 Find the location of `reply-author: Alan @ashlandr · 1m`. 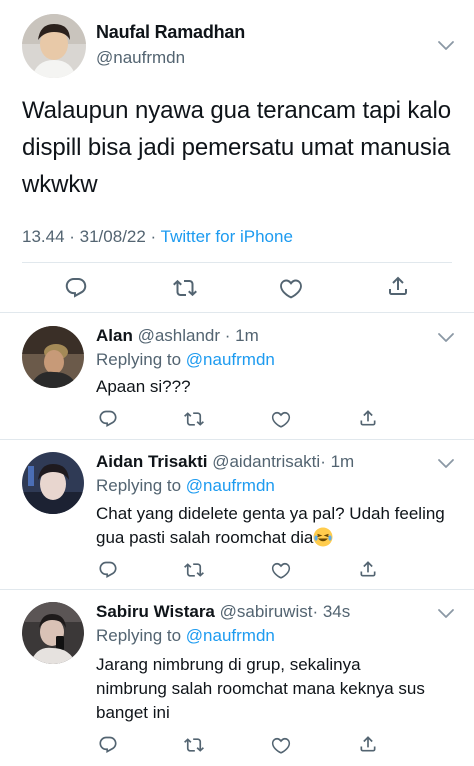

reply-author: Alan @ashlandr · 1m is located at coordinates (177, 336).